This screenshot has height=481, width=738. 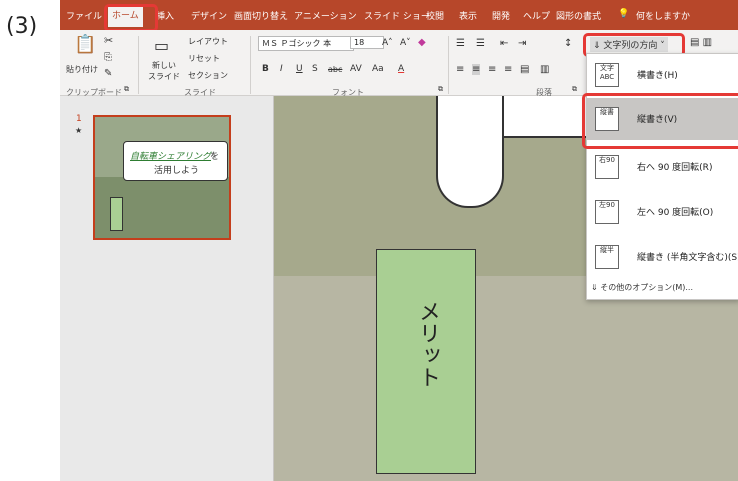 I want to click on increase-indent-icon: ⇥, so click(x=522, y=43).